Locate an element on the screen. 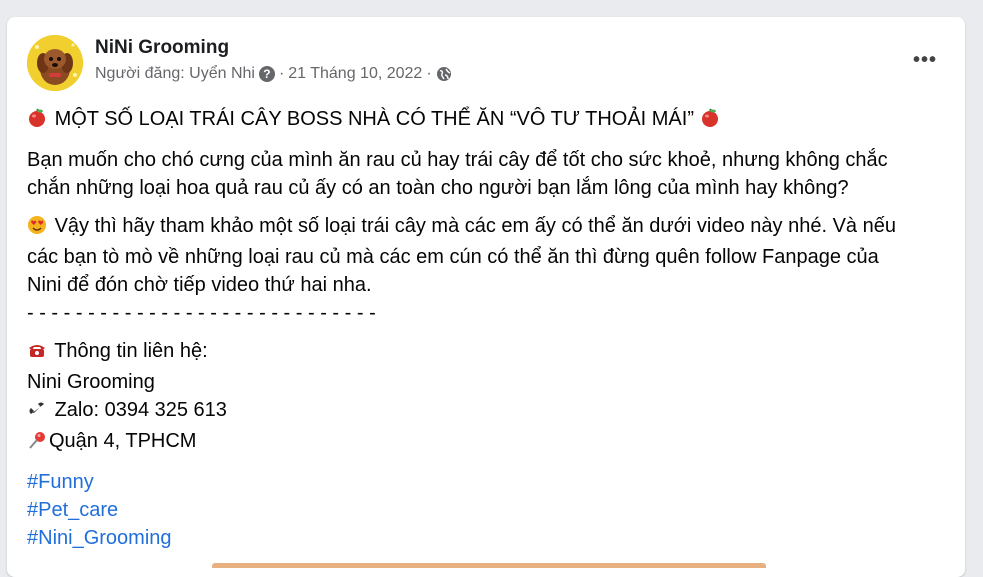  contact-heading-line: Thông tin liên hệ: is located at coordinates (487, 352).